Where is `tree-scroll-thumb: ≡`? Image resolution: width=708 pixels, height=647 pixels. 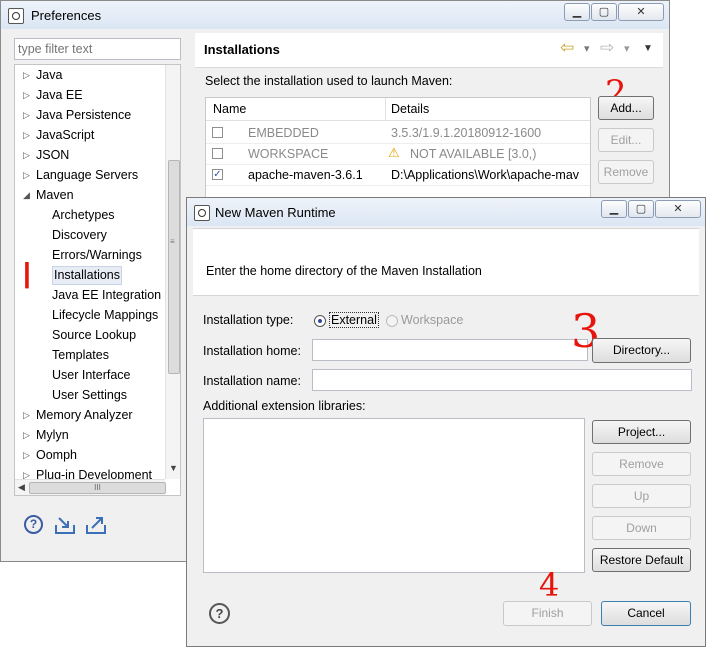
tree-scroll-thumb: ≡ is located at coordinates (174, 267).